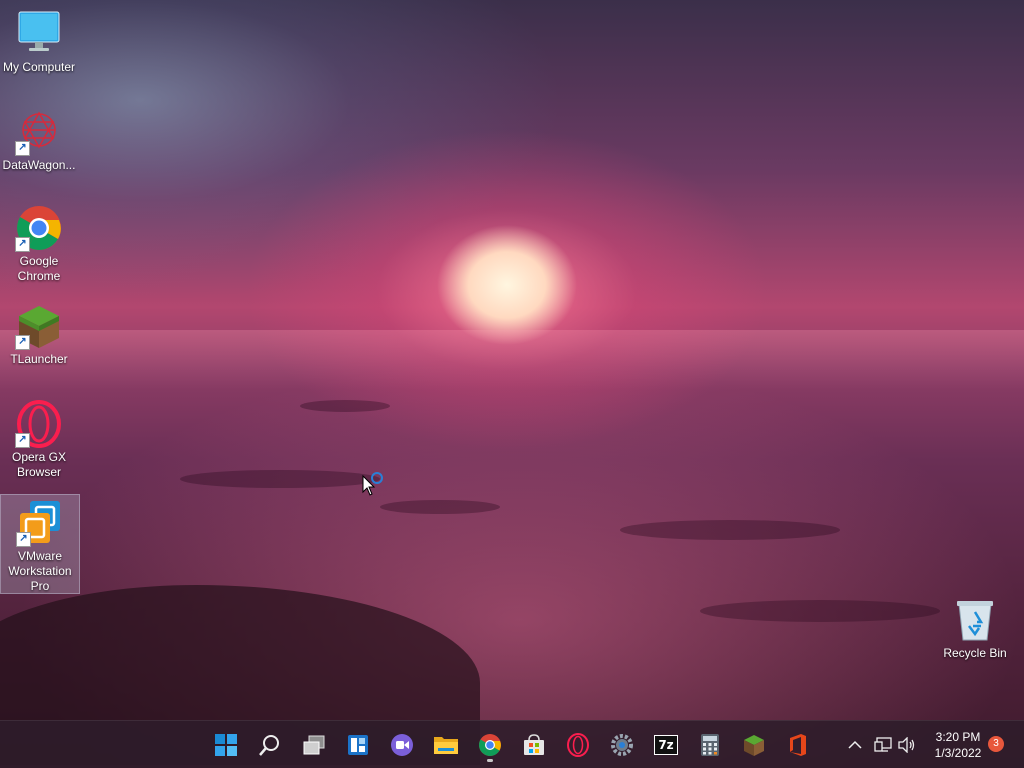 The width and height of the screenshot is (1024, 768). I want to click on office-icon, so click(798, 745).